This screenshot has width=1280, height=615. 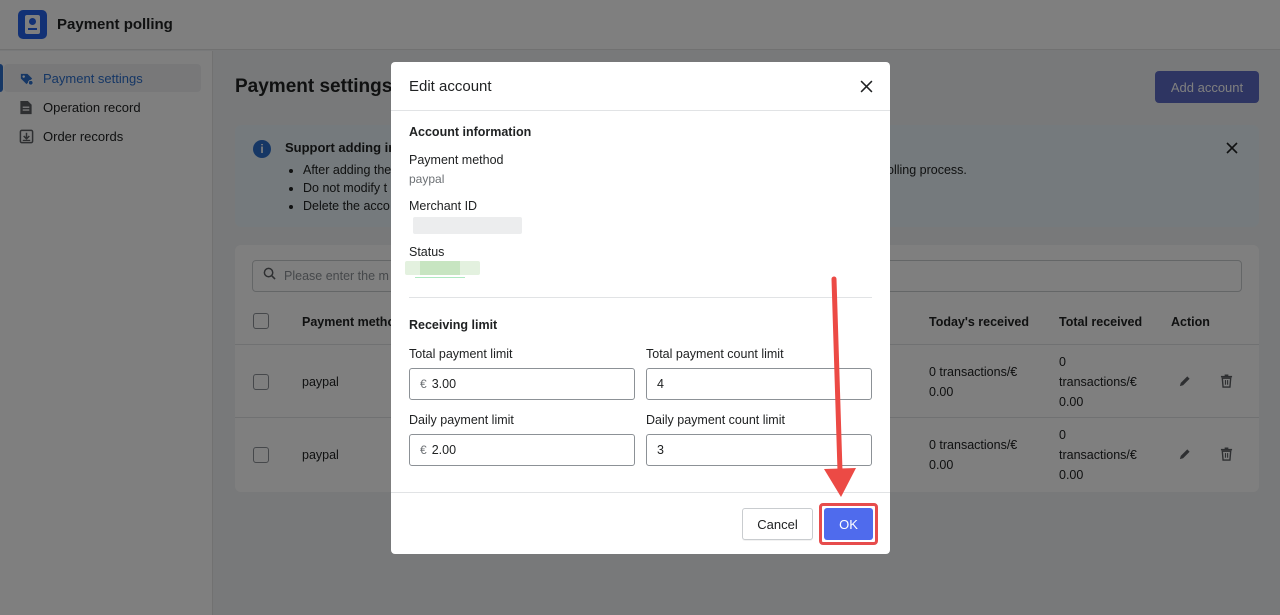 I want to click on cancel-button: Cancel, so click(x=777, y=524).